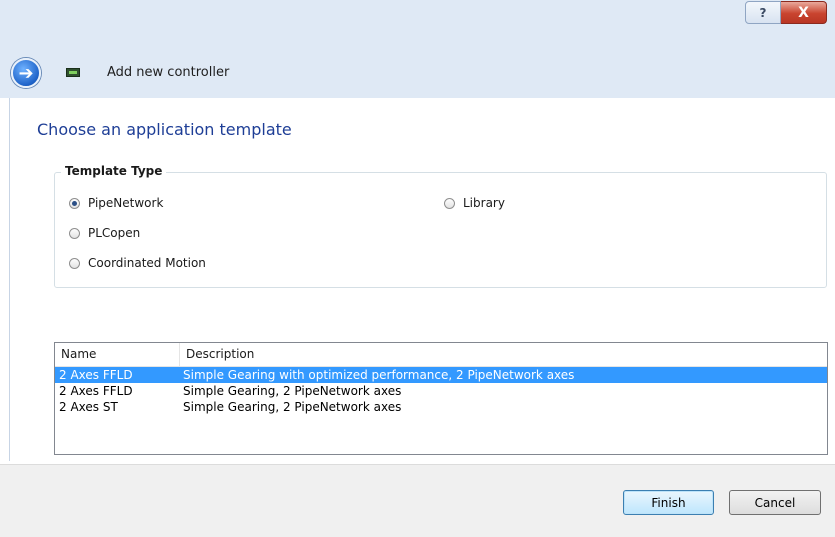  What do you see at coordinates (417, 73) in the screenshot?
I see `wizard-header: ➔ Add new controller` at bounding box center [417, 73].